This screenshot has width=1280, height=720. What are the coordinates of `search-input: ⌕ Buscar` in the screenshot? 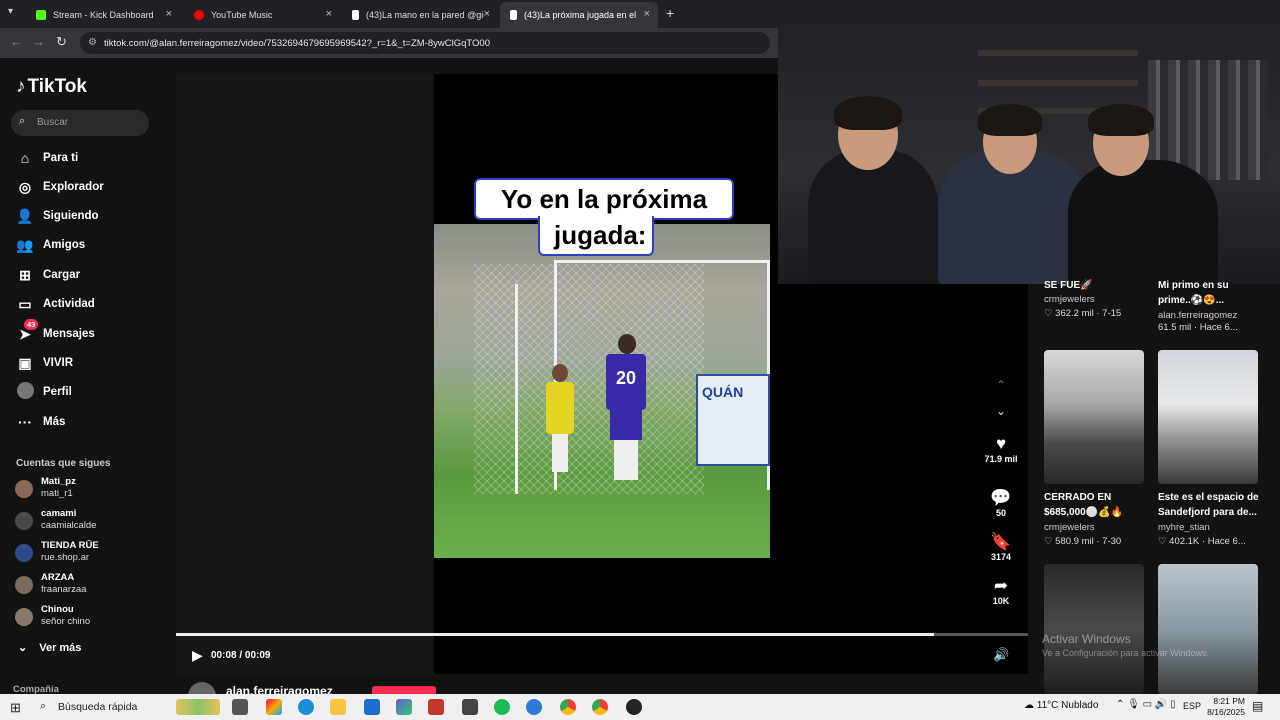 It's located at (80, 123).